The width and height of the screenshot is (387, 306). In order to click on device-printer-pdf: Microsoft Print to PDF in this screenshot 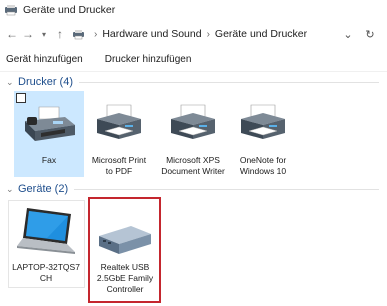, I will do `click(119, 140)`.